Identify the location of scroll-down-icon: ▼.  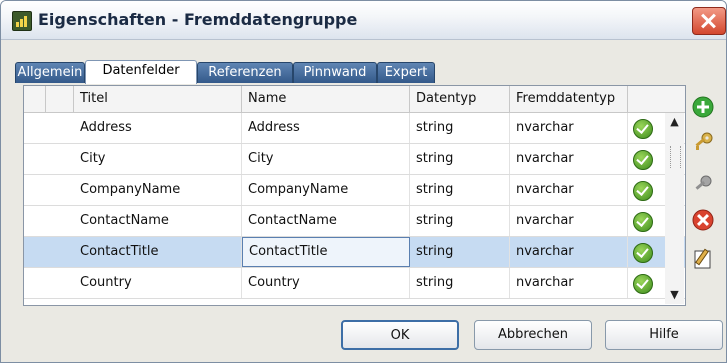
(674, 294).